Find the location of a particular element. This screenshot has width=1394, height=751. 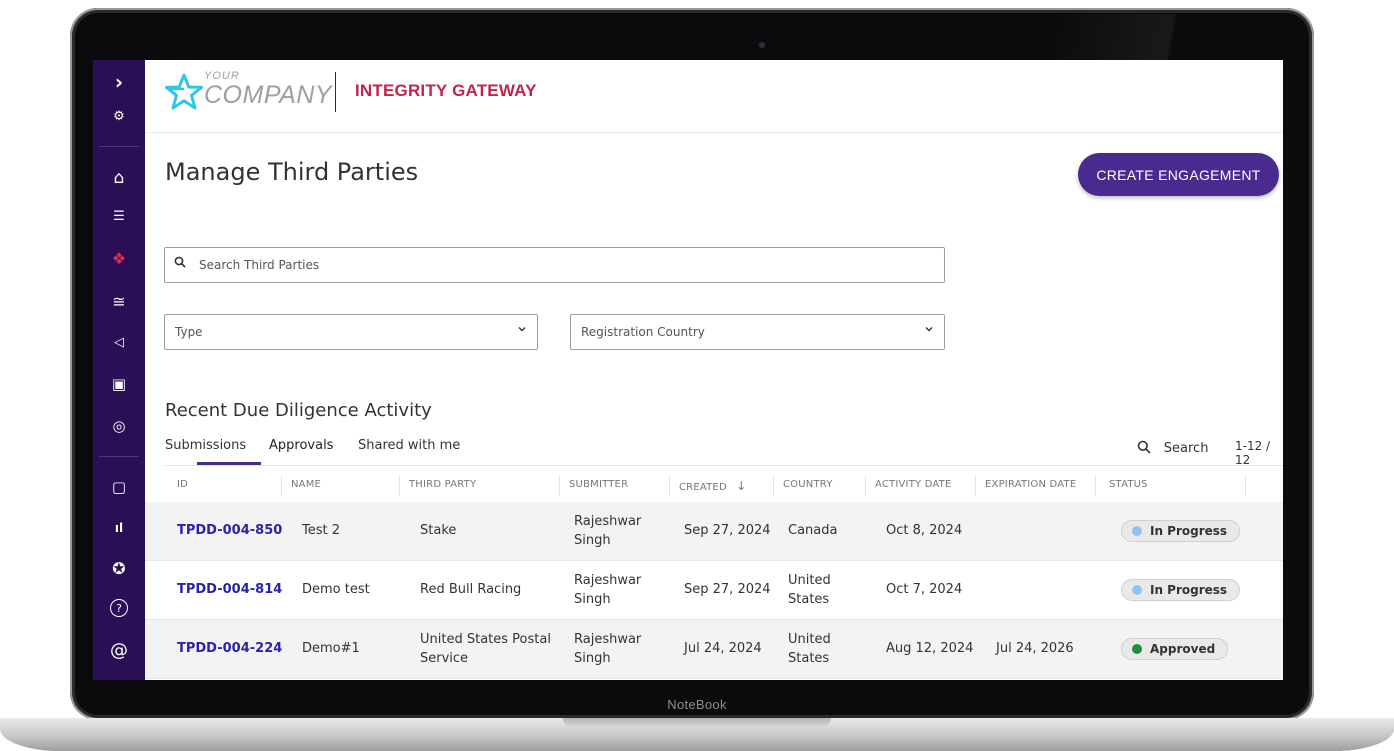

row-third-party: Stake is located at coordinates (438, 530).